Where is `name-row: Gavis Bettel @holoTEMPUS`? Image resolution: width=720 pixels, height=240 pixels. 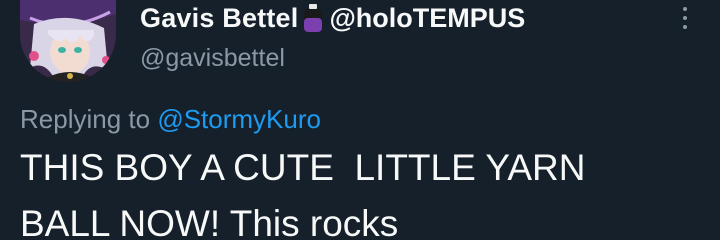 name-row: Gavis Bettel @holoTEMPUS is located at coordinates (332, 18).